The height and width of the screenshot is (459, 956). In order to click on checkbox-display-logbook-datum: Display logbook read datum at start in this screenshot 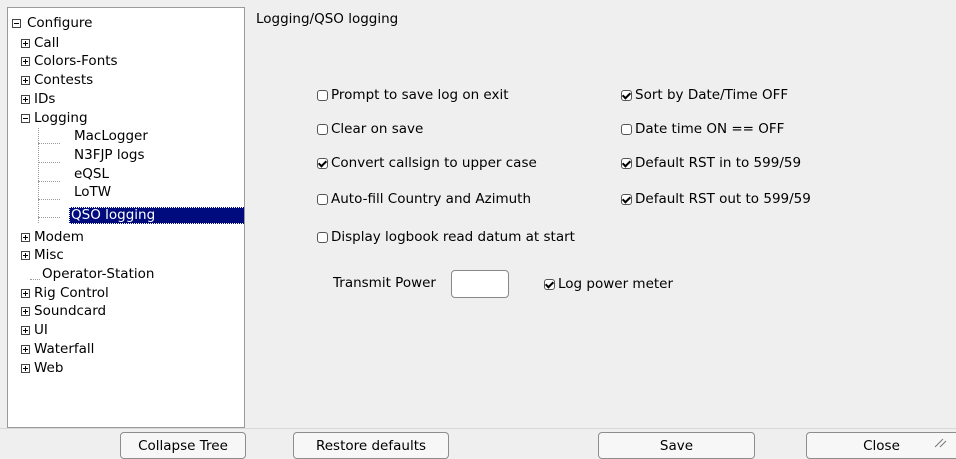, I will do `click(446, 237)`.